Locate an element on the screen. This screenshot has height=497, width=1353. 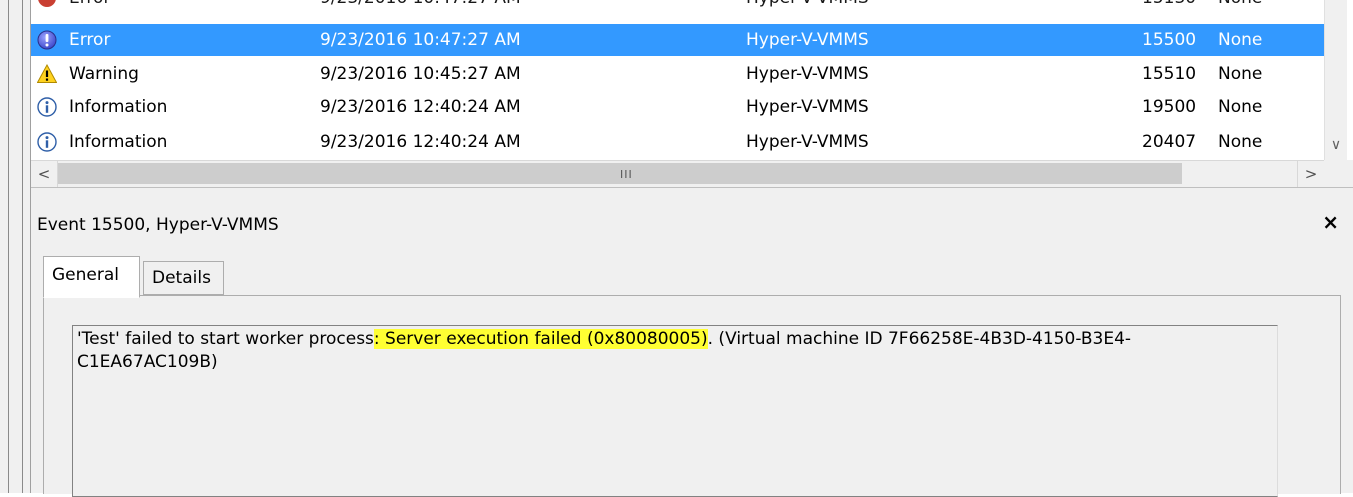
tab-details: Details is located at coordinates (183, 278).